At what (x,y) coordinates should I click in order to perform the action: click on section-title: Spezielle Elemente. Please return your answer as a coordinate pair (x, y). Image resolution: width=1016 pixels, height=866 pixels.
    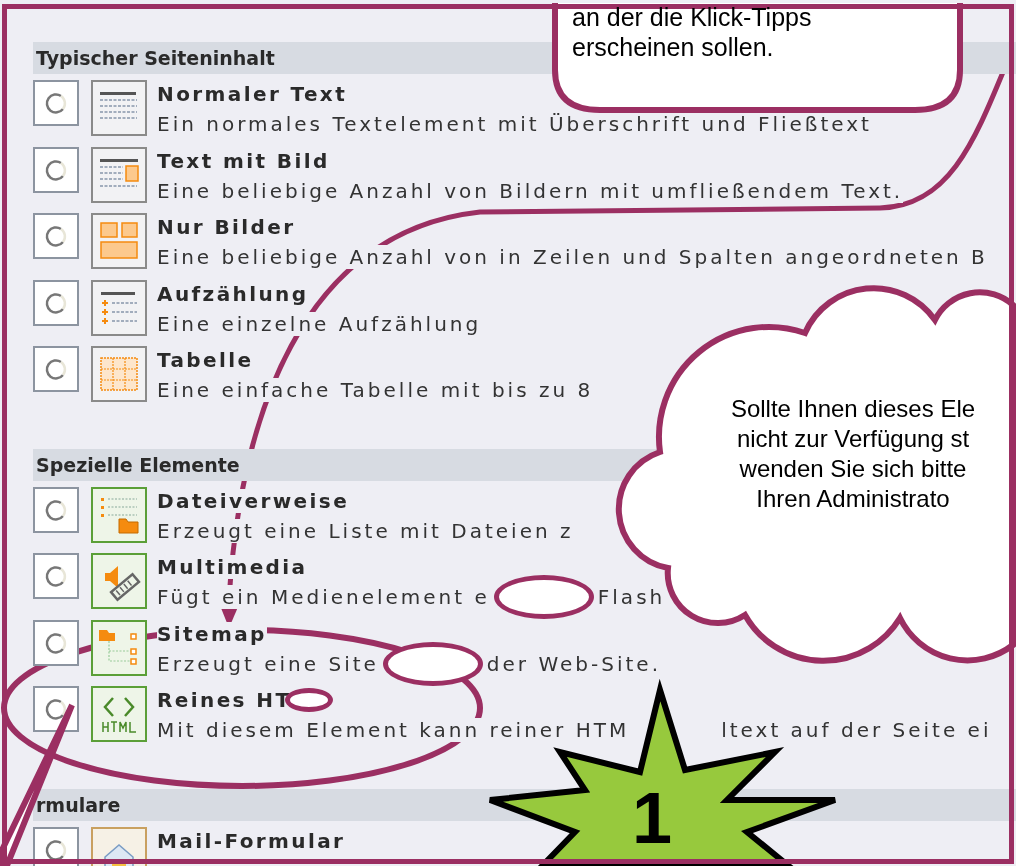
    Looking at the image, I should click on (137, 464).